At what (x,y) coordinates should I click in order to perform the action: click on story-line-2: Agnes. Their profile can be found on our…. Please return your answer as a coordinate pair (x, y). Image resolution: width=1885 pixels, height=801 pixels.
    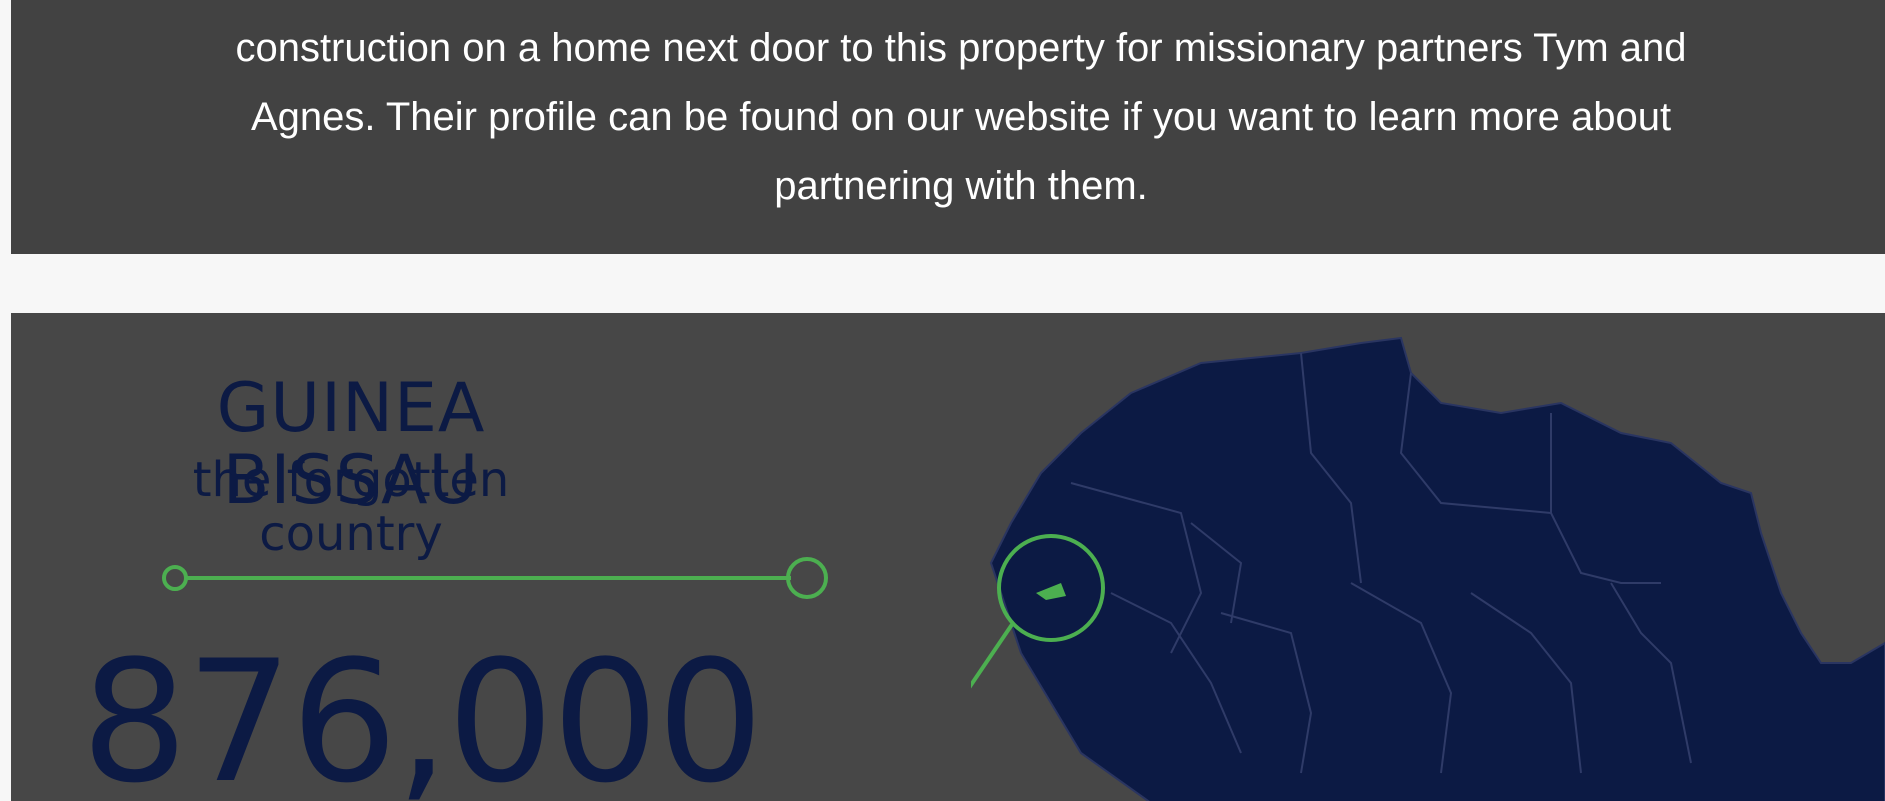
    Looking at the image, I should click on (961, 117).